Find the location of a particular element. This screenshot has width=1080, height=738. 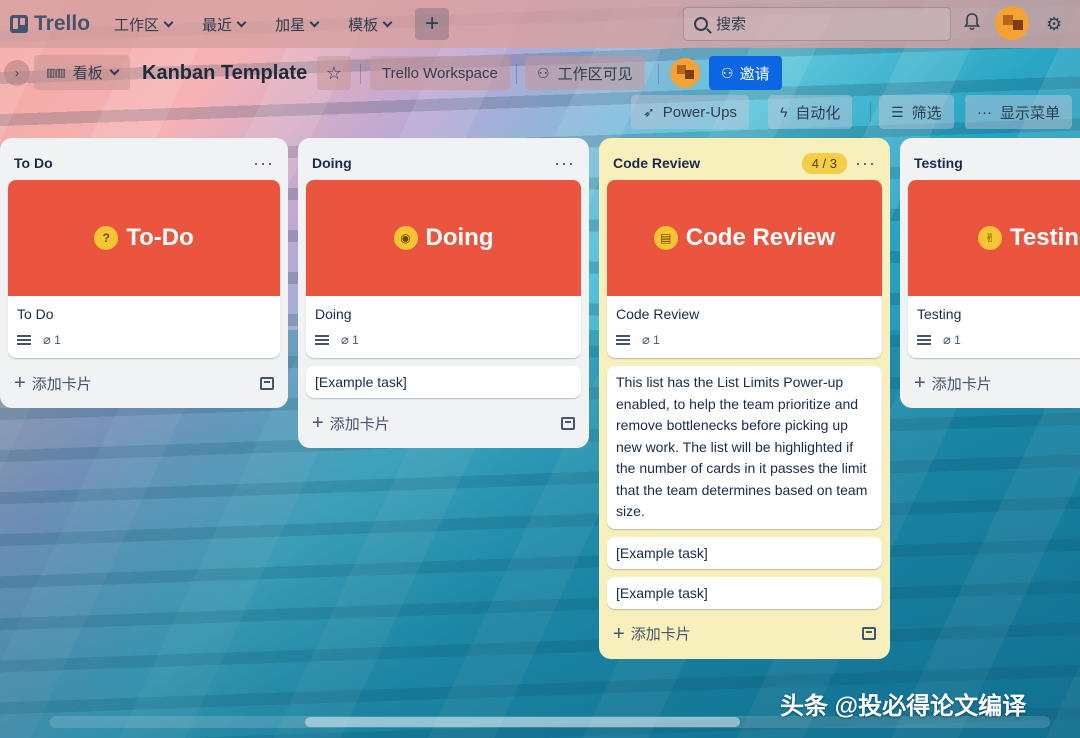

nav-starred: 加星 is located at coordinates (297, 24).